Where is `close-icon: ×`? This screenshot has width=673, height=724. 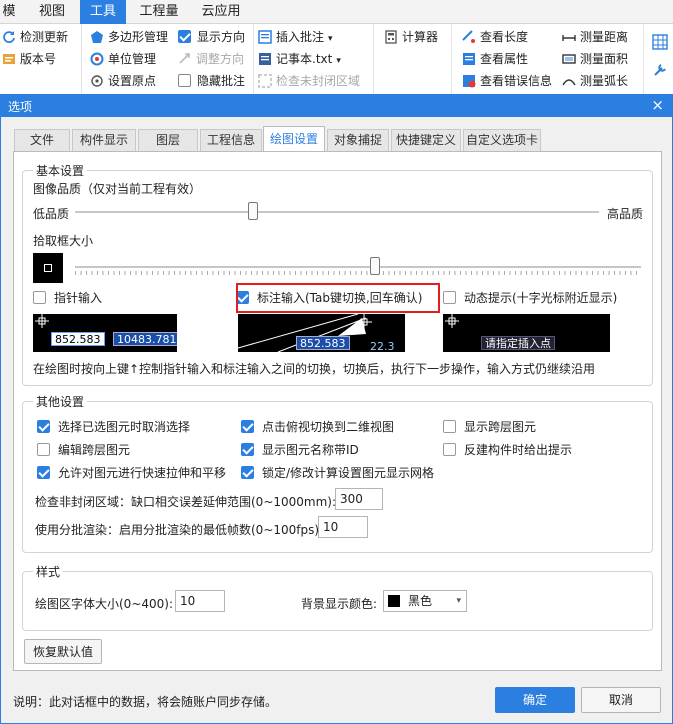
close-icon: × is located at coordinates (657, 105).